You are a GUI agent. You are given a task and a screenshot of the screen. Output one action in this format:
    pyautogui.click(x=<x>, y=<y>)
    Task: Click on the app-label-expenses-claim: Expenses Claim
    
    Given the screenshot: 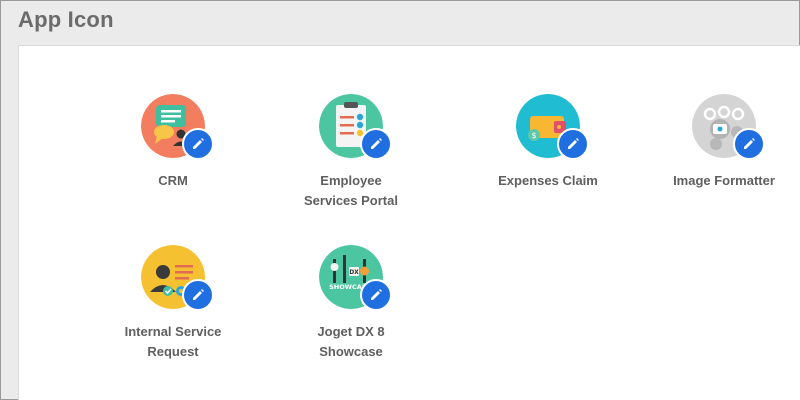 What is the action you would take?
    pyautogui.click(x=548, y=180)
    